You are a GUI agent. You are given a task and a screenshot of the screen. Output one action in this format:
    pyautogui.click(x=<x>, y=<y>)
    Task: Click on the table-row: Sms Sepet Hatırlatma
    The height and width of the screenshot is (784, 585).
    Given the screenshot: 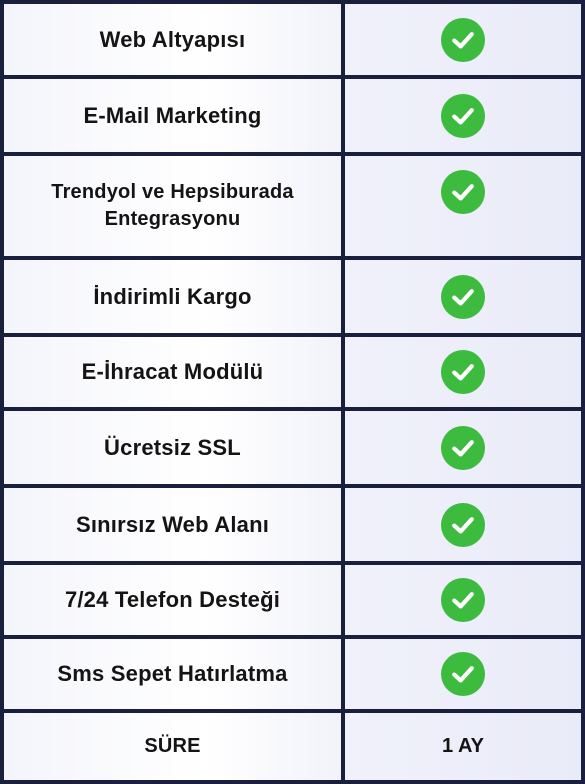 What is the action you would take?
    pyautogui.click(x=292, y=676)
    